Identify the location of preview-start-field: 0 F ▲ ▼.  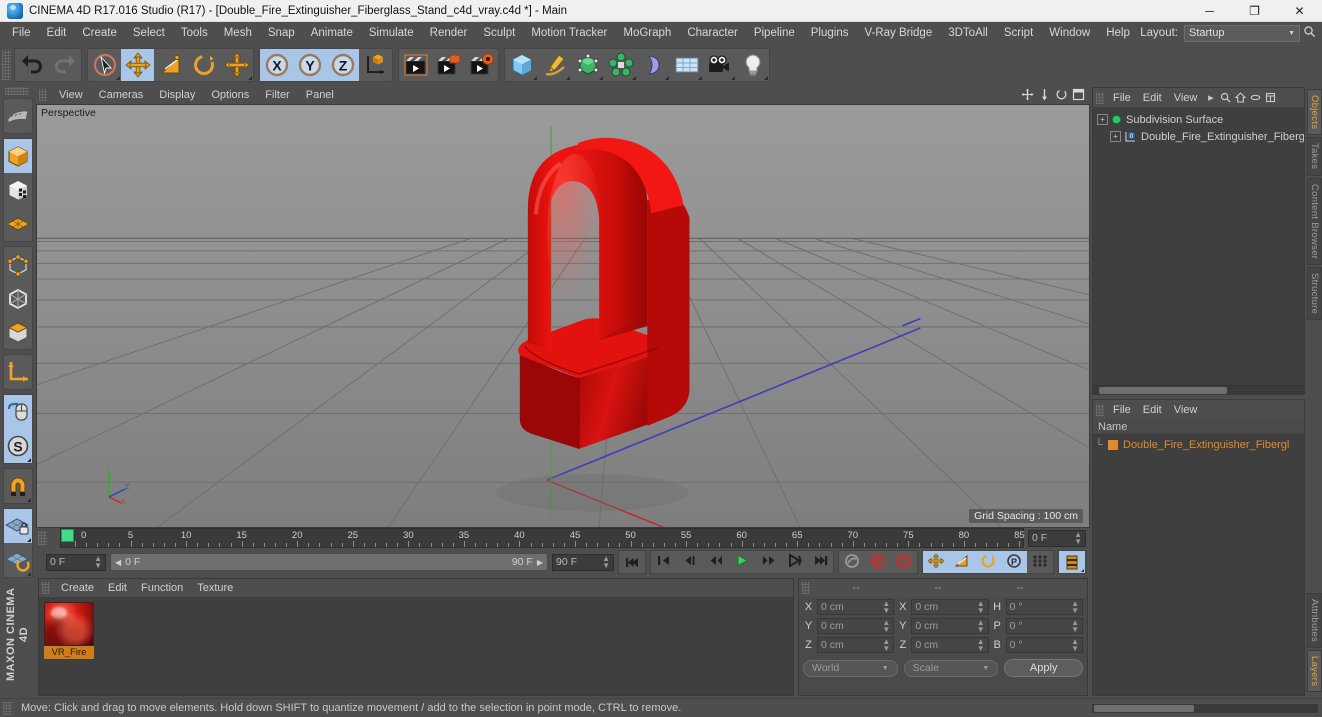
(76, 562).